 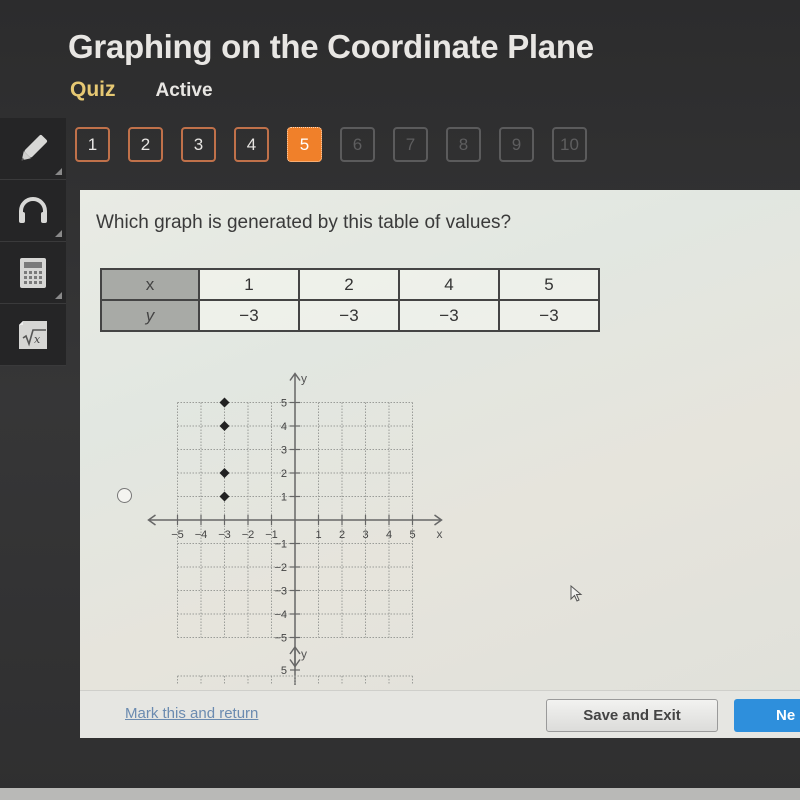 What do you see at coordinates (576, 593) in the screenshot?
I see `mouse-cursor-icon` at bounding box center [576, 593].